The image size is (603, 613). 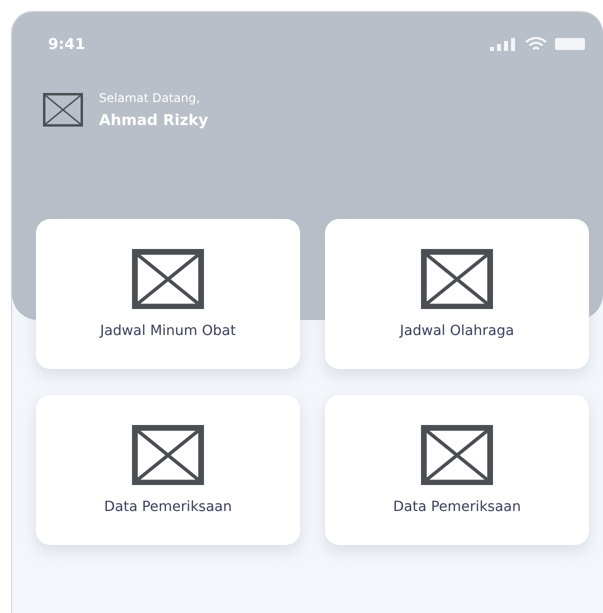 I want to click on avatar-placeholder-icon, so click(x=63, y=110).